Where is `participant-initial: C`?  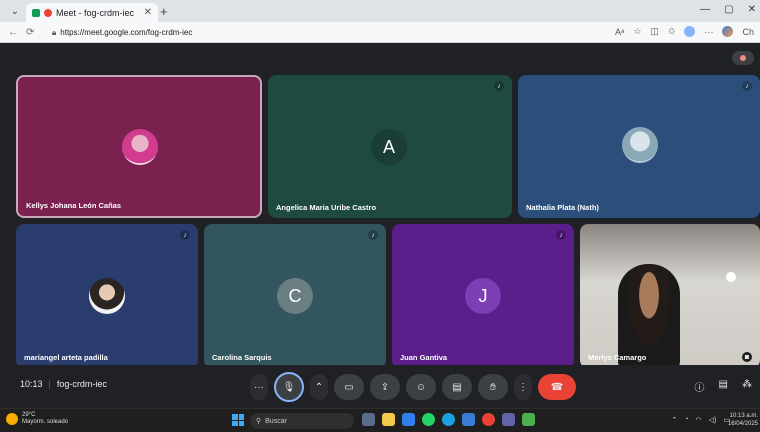
participant-initial: C is located at coordinates (295, 296).